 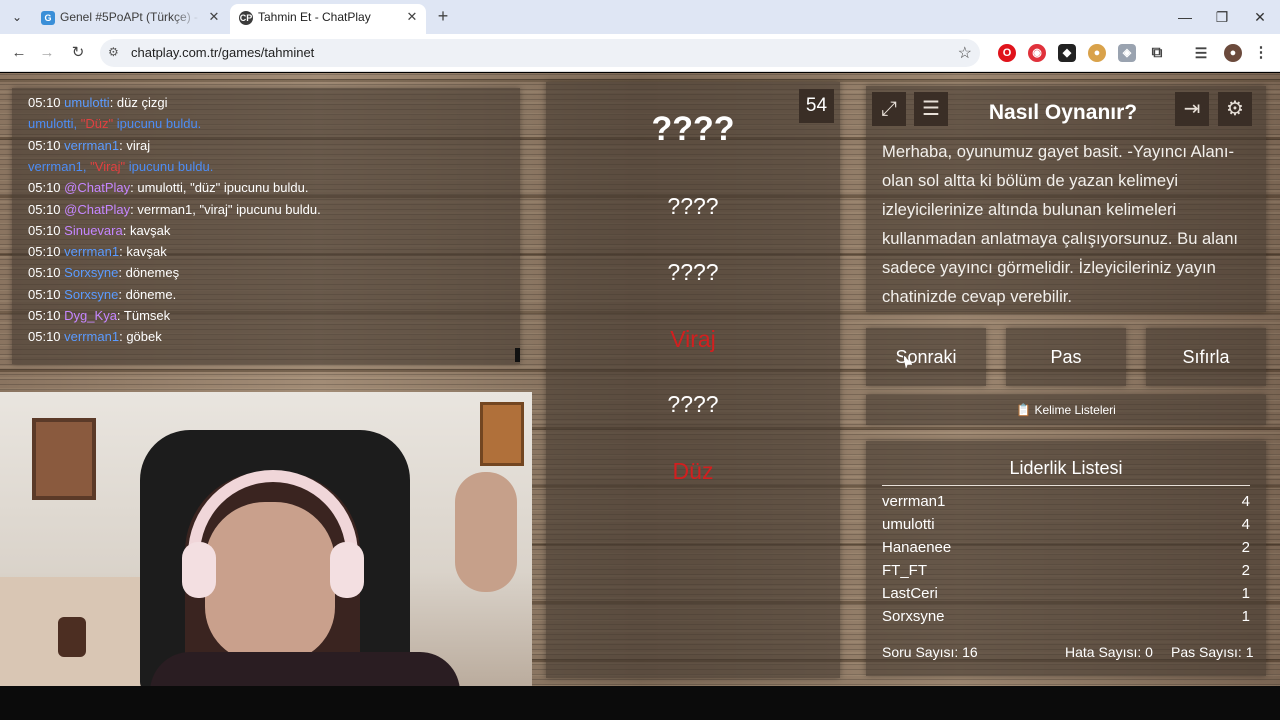 I want to click on tab-gartic: G Genel #5PoAPt (Türkçe) - Gartic ✕, so click(x=130, y=19).